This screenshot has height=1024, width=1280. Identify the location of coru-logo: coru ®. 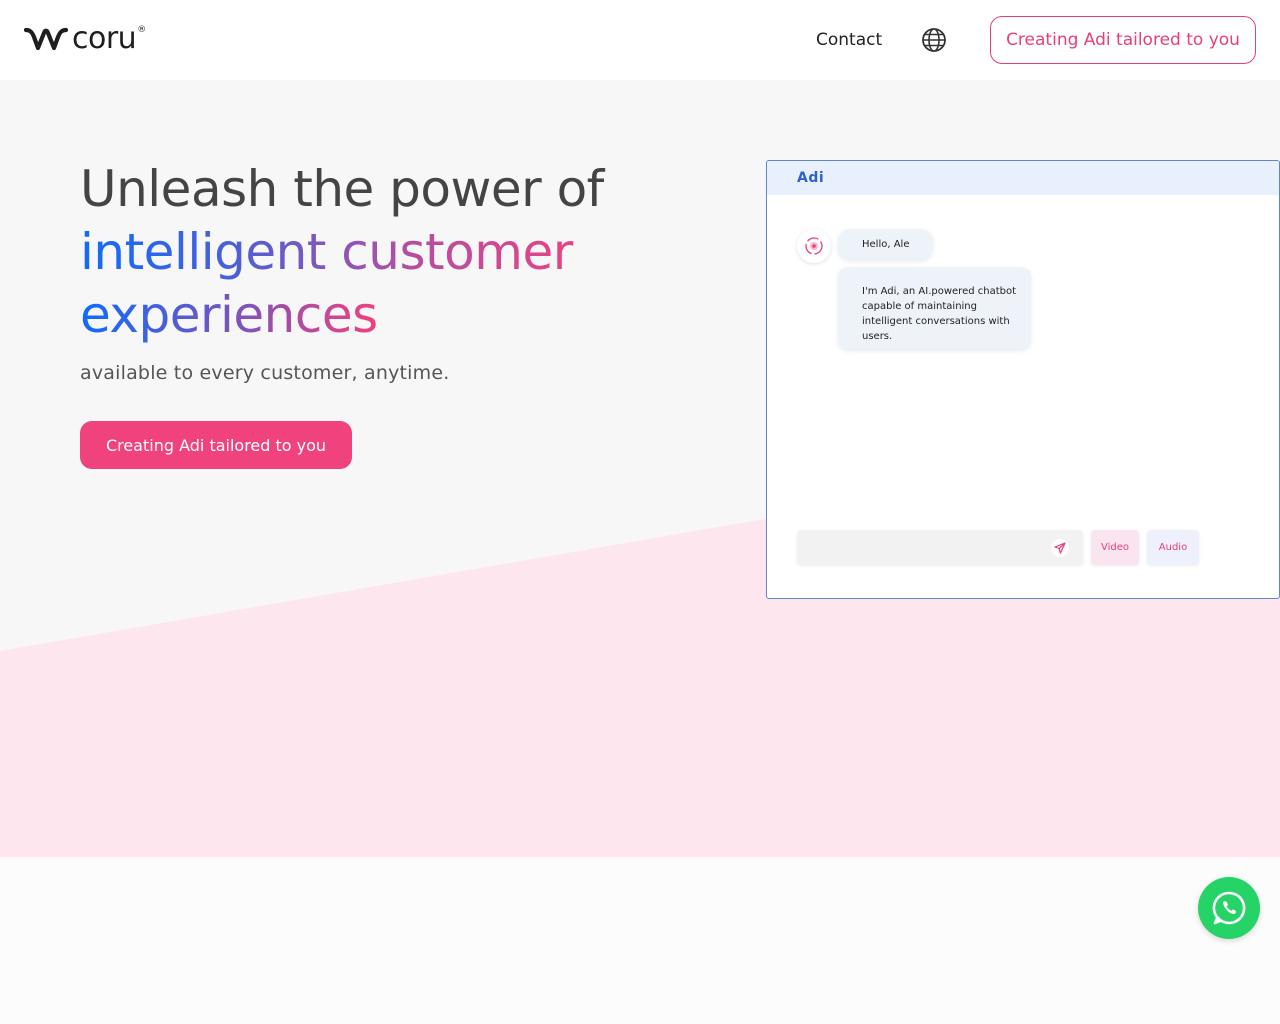
(85, 40).